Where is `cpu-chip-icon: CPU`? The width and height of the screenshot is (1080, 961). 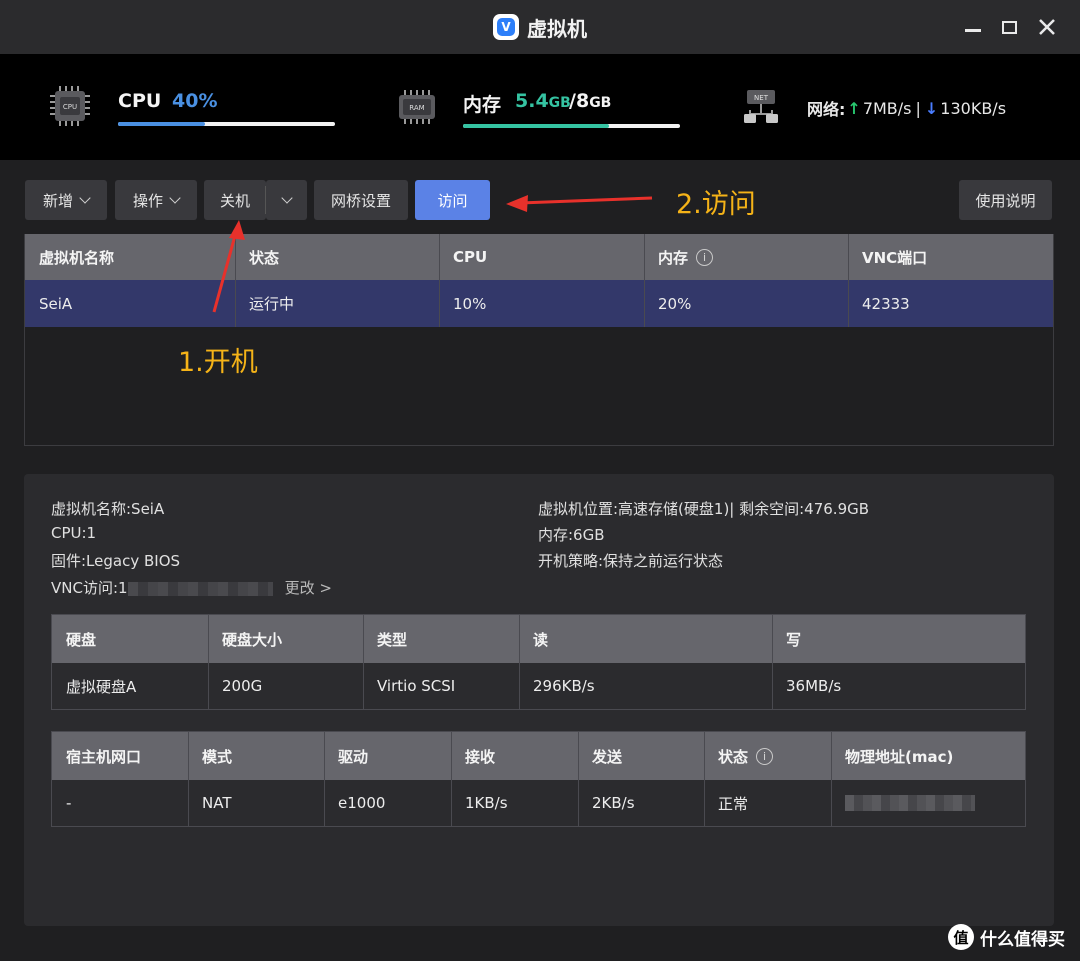
cpu-chip-icon: CPU is located at coordinates (70, 106).